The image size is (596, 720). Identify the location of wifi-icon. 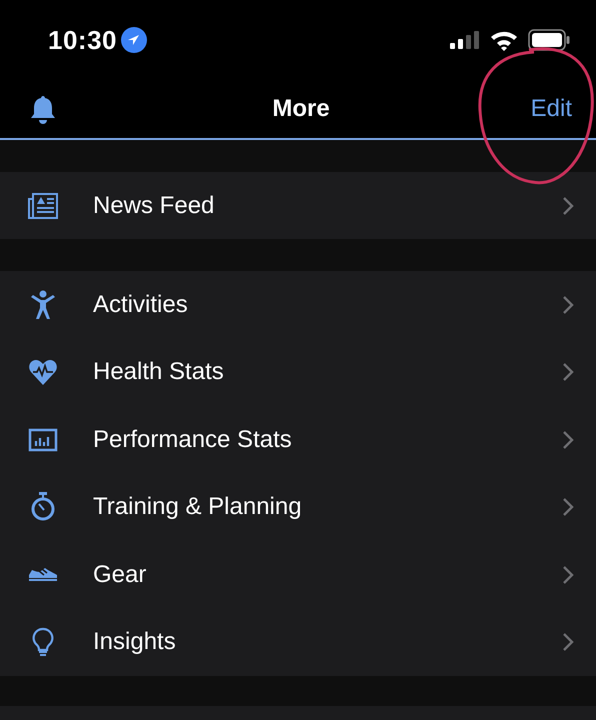
(504, 40).